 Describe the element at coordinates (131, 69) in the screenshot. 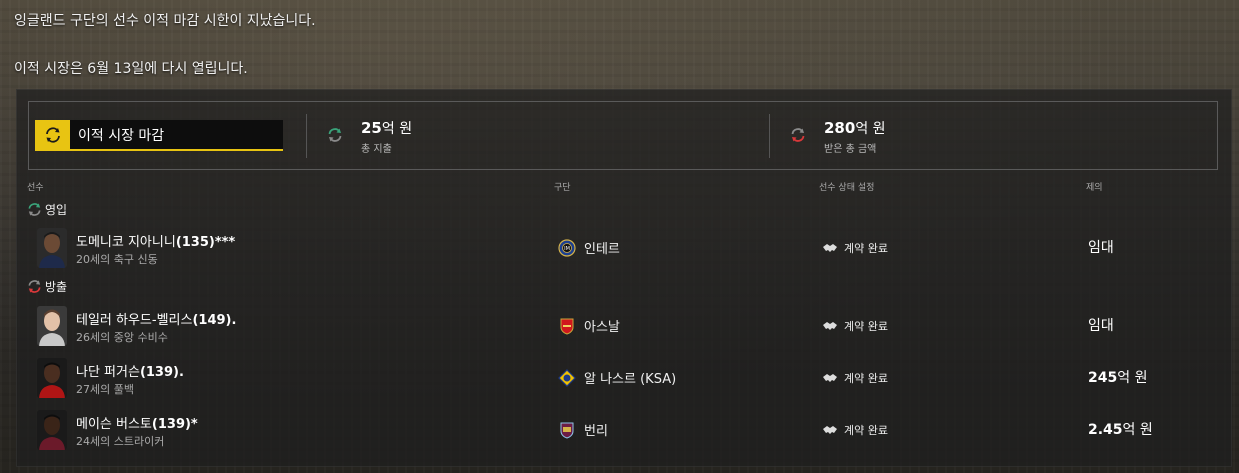

I see `window-reopen-notice: 이적 시장은 6월 13일에 다시 열립니다.` at that location.